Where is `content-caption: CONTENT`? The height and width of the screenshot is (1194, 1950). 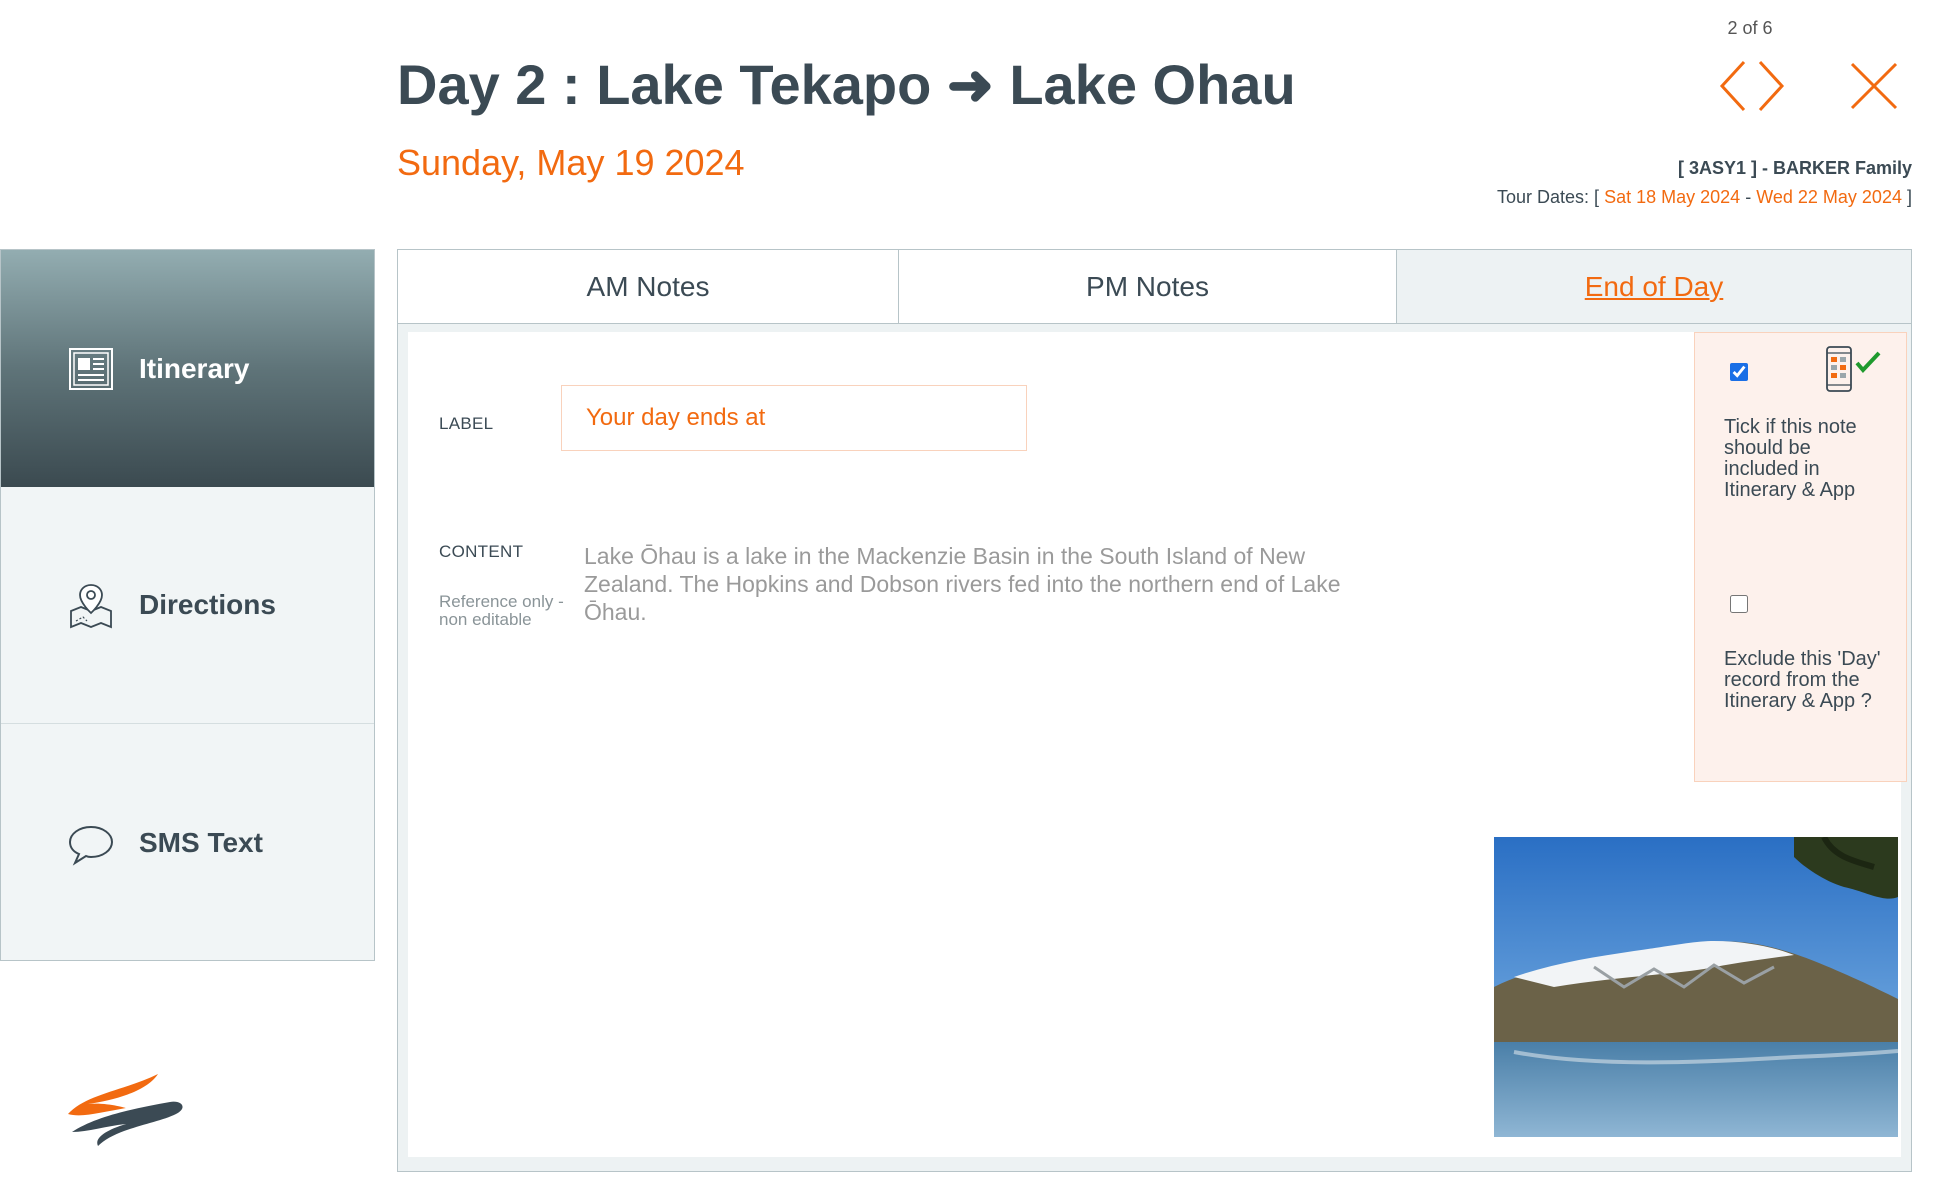
content-caption: CONTENT is located at coordinates (481, 551).